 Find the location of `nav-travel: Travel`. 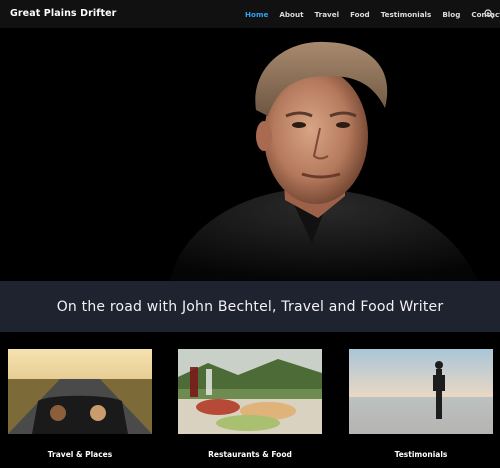

nav-travel: Travel is located at coordinates (327, 14).